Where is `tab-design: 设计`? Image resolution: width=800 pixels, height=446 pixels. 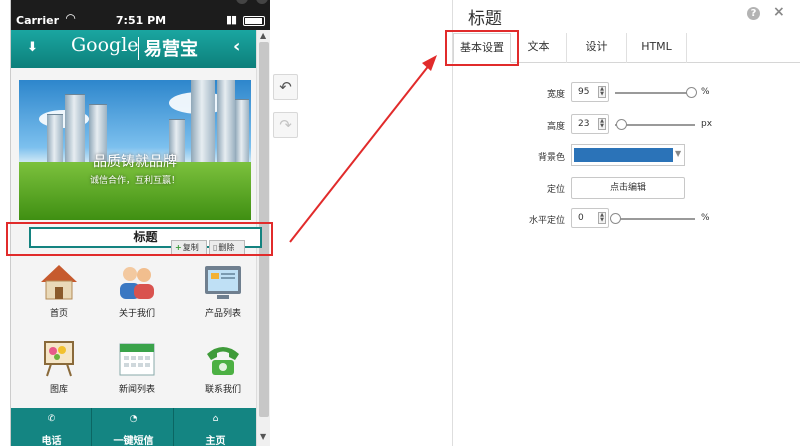 tab-design: 设计 is located at coordinates (597, 48).